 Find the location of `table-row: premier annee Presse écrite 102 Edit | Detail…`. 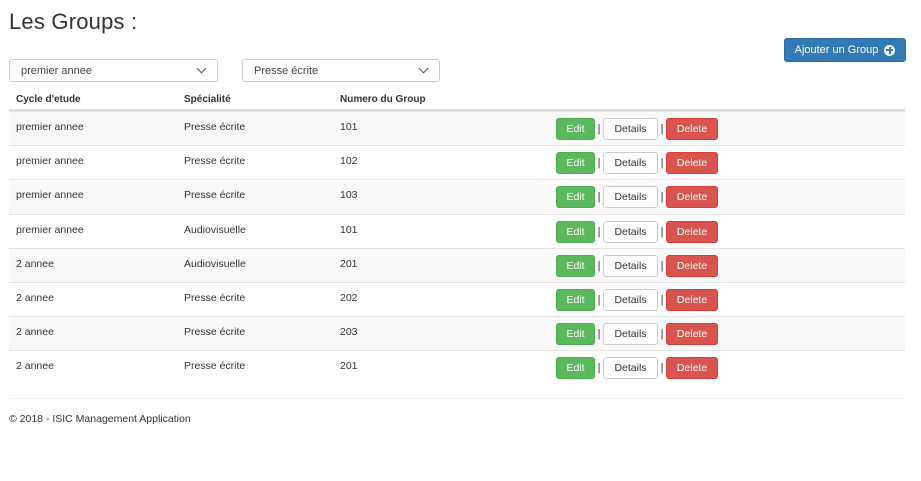

table-row: premier annee Presse écrite 102 Edit | Detail… is located at coordinates (457, 162).